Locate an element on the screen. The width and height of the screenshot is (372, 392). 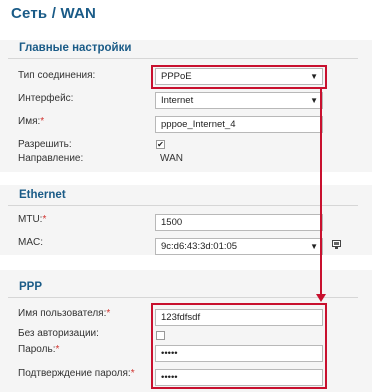
password-confirm-label-text: Подтверждение пароля: is located at coordinates (74, 373).